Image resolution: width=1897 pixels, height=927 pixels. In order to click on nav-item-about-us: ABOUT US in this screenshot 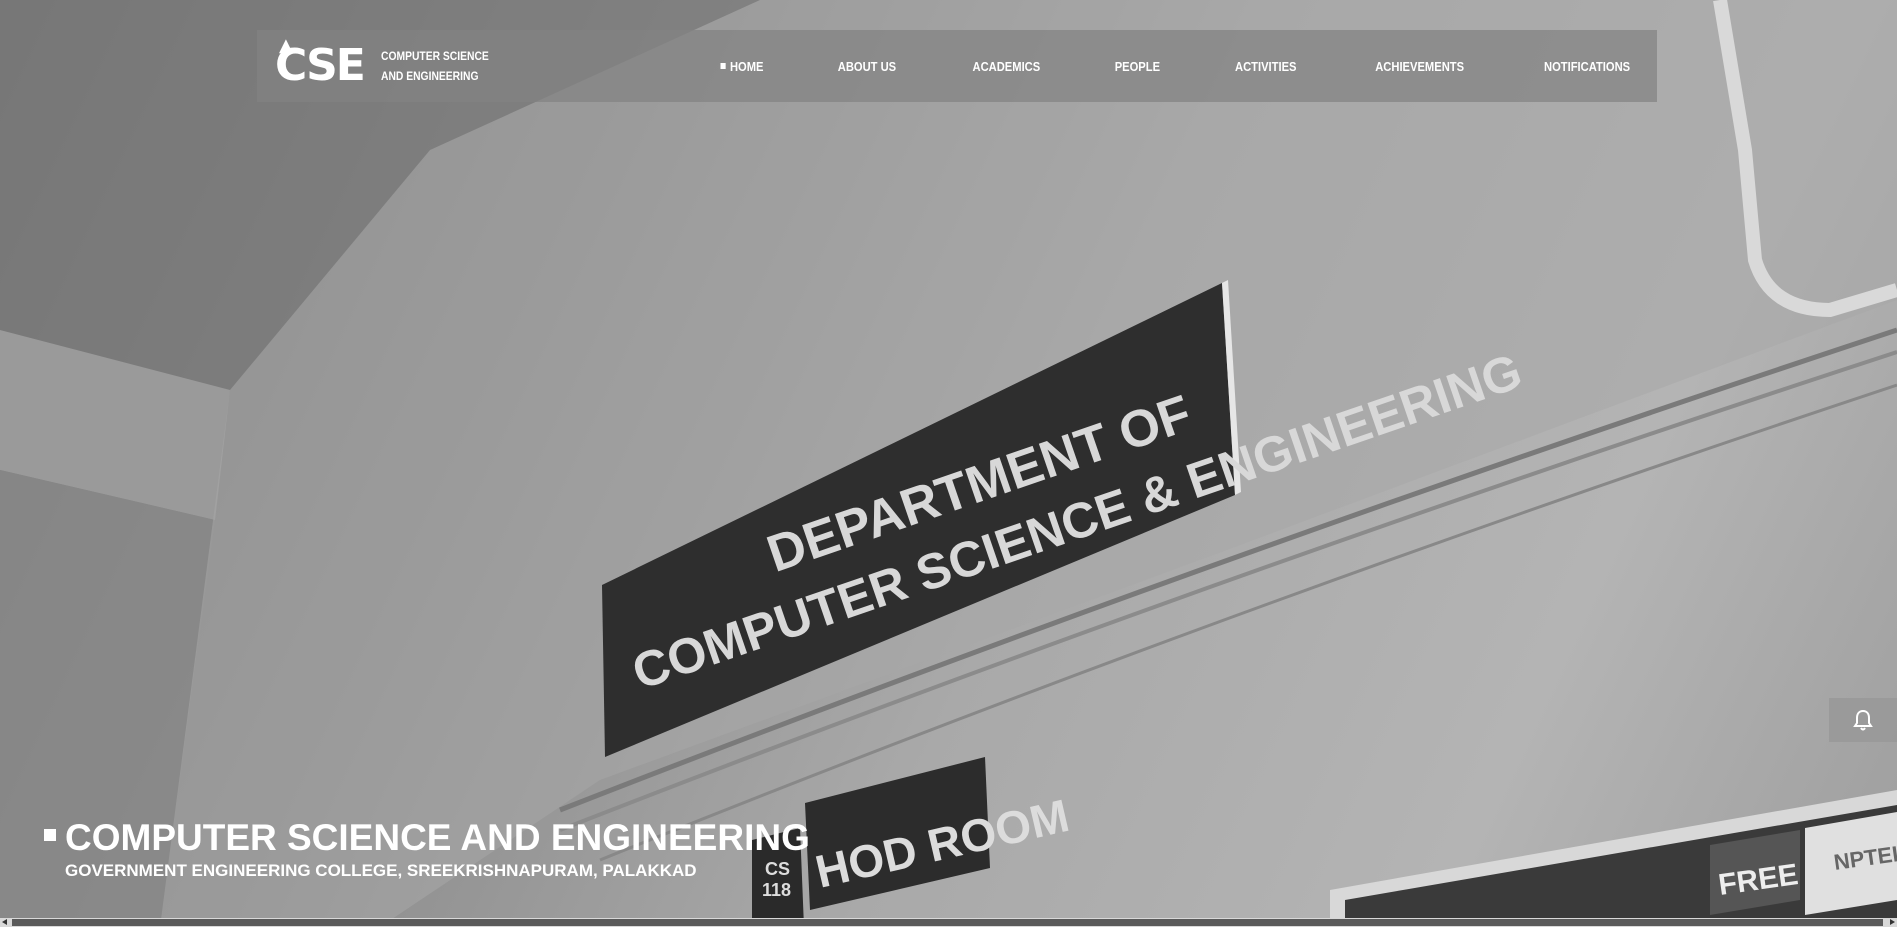, I will do `click(866, 66)`.